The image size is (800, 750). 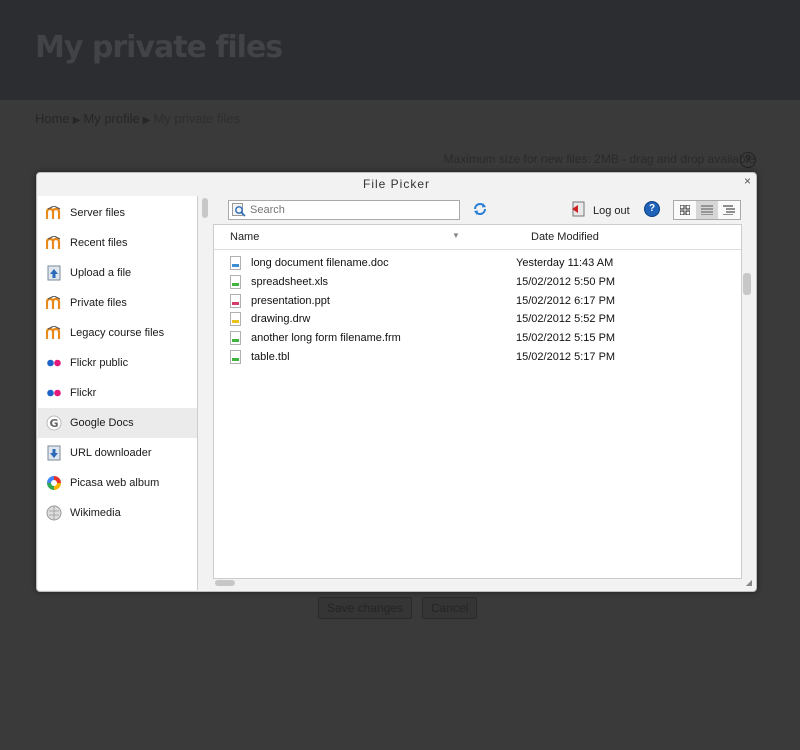 I want to click on google-icon: G, so click(x=54, y=423).